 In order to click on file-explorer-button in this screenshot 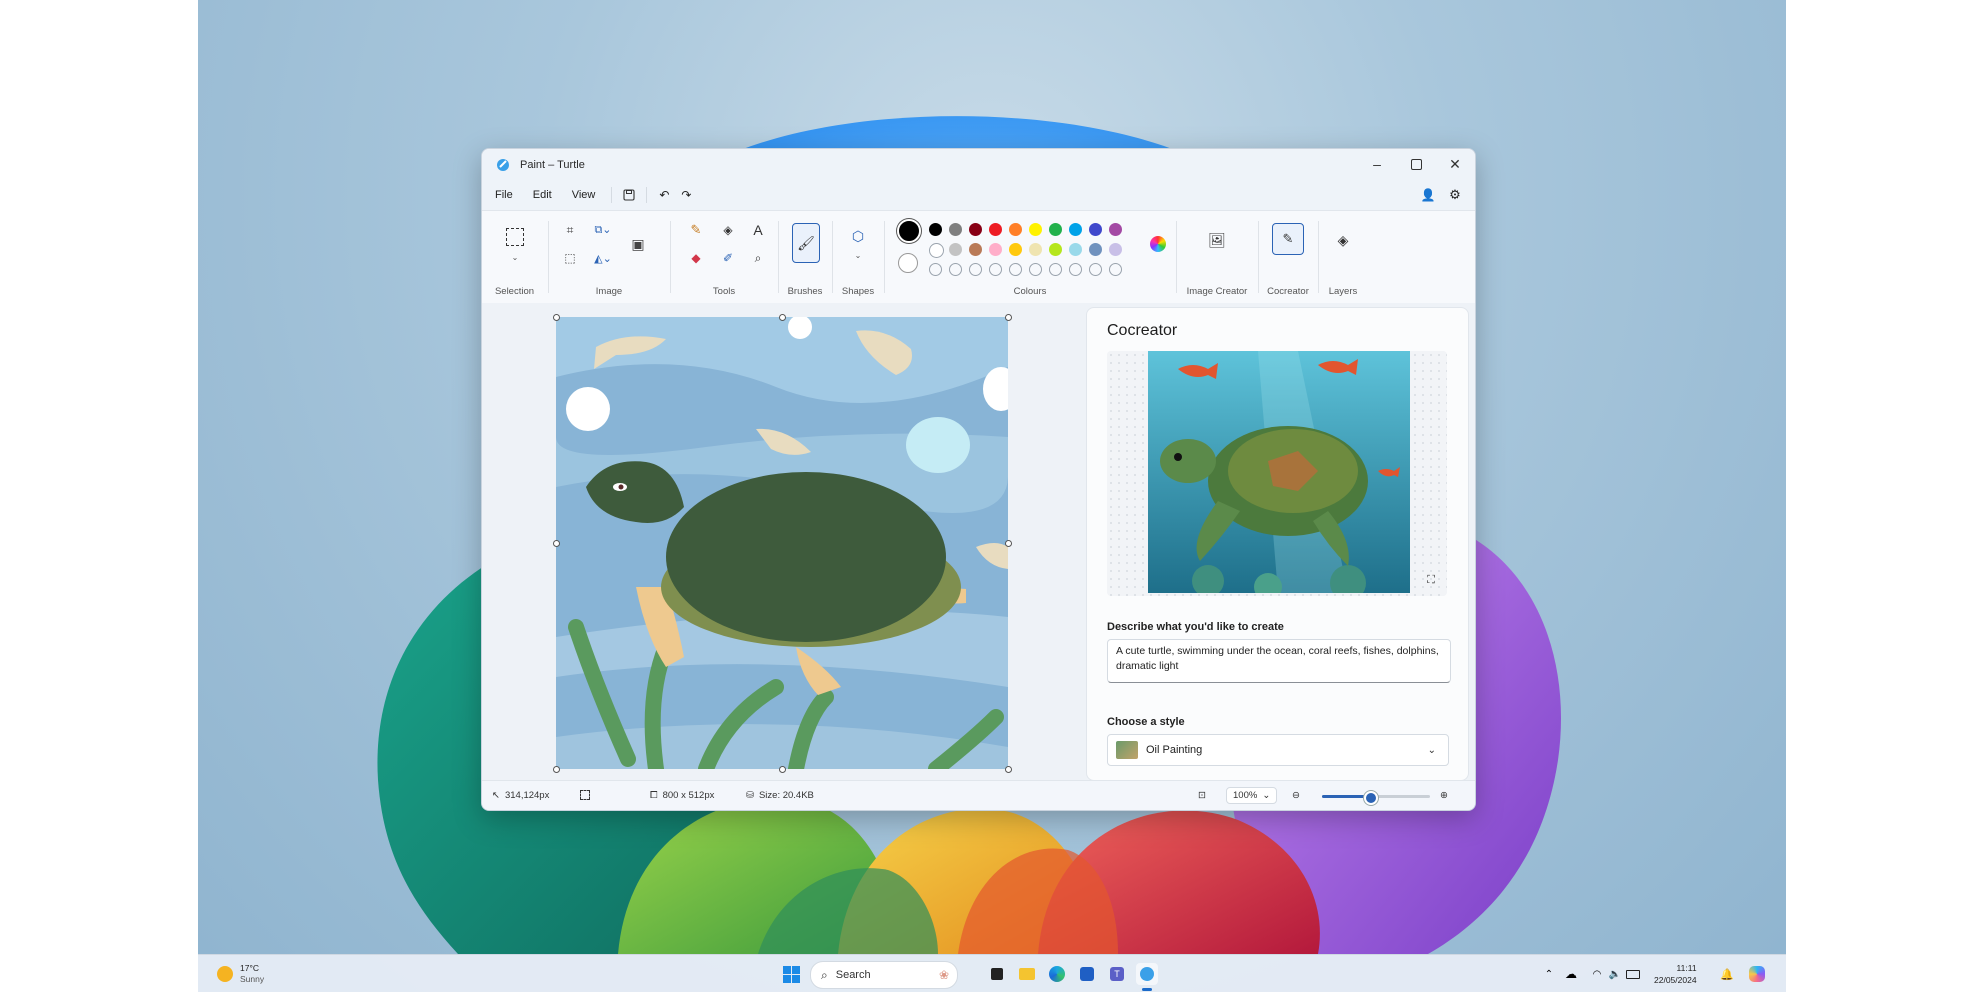, I will do `click(1027, 974)`.